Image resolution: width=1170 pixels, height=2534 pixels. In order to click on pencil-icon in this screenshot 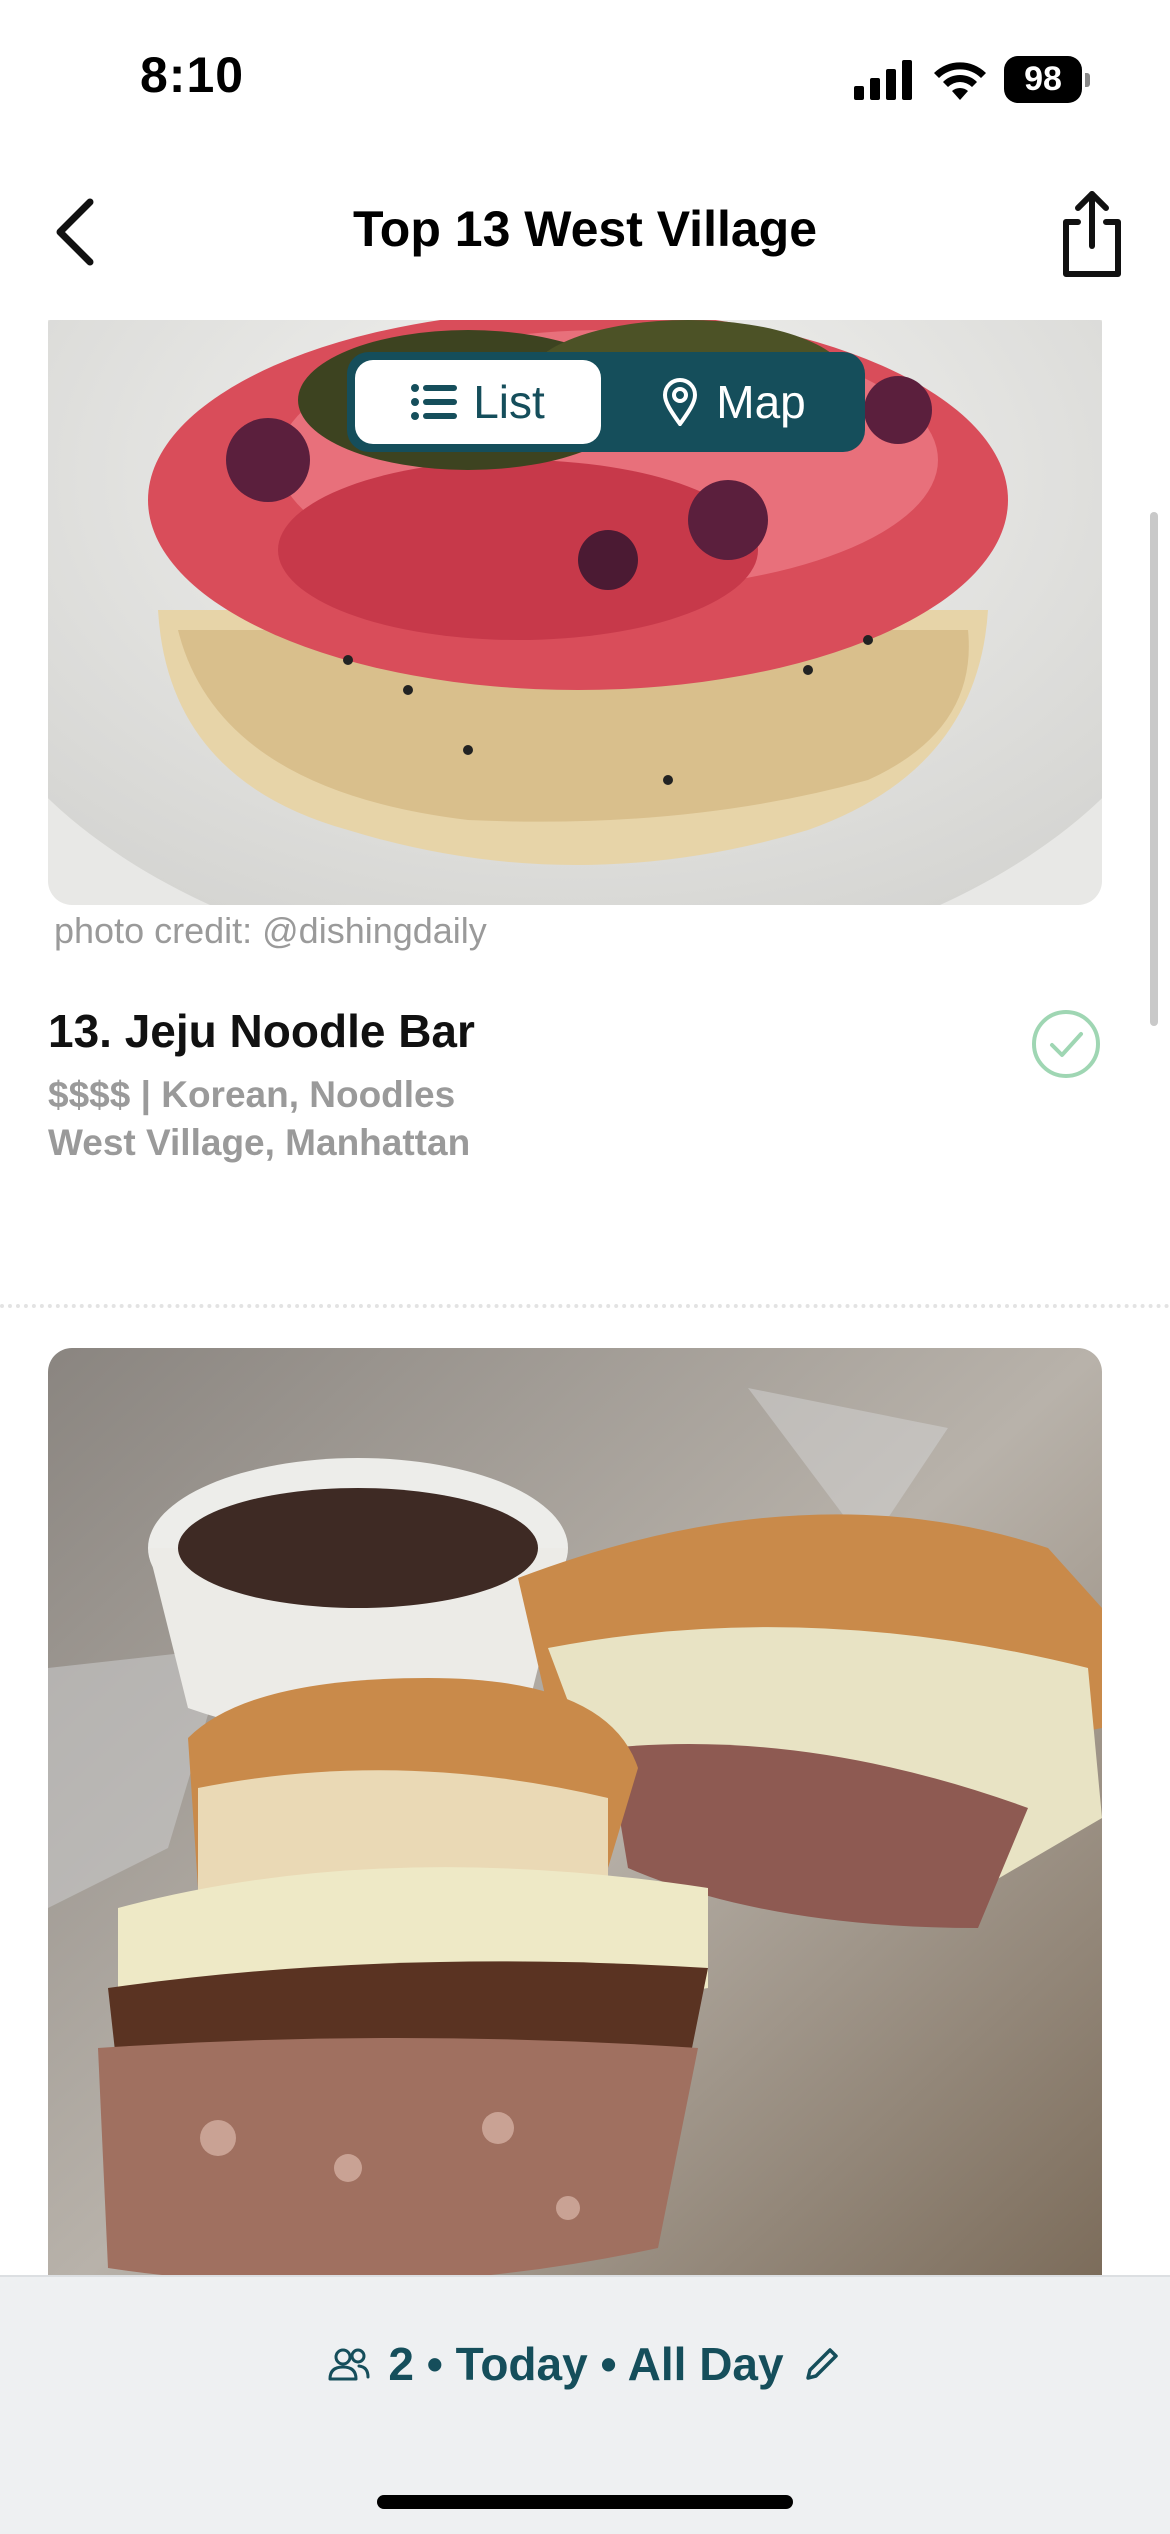, I will do `click(821, 2364)`.